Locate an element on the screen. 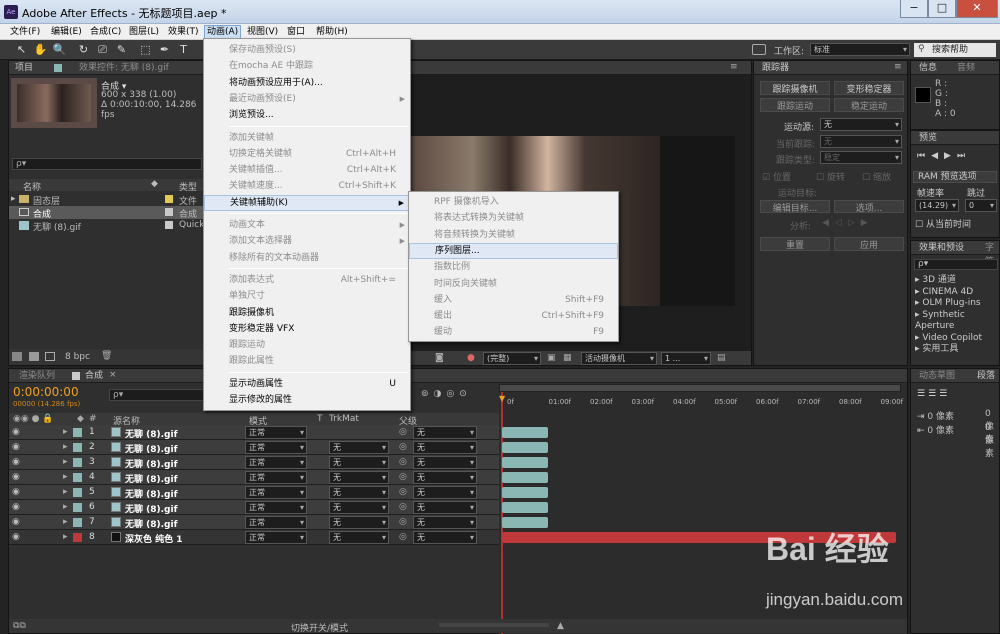  tab-paragraph: 段落 is located at coordinates (986, 376).